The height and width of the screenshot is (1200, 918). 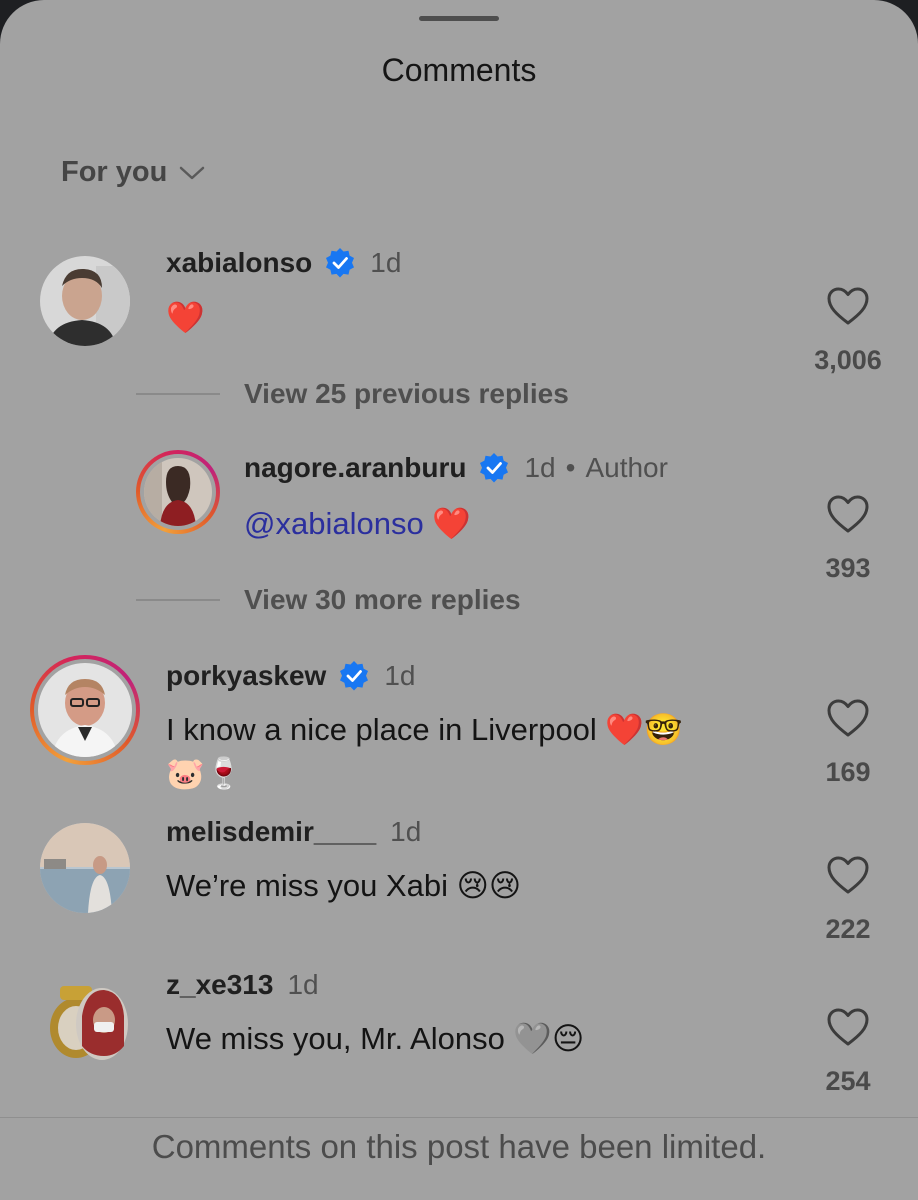 I want to click on like-button: 393, so click(x=848, y=539).